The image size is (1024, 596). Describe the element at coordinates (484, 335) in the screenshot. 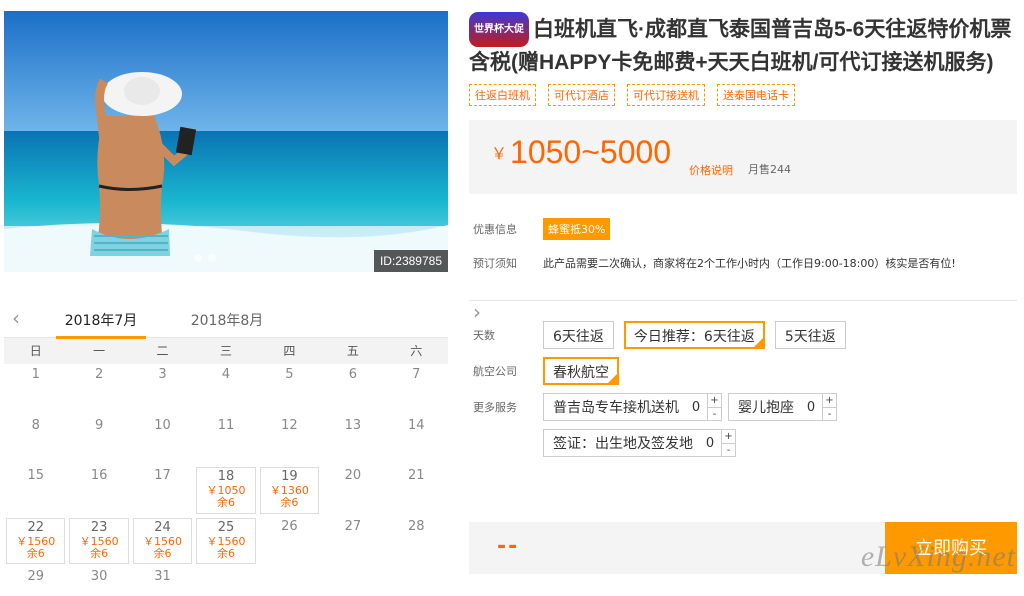

I see `days-label: 天数` at that location.